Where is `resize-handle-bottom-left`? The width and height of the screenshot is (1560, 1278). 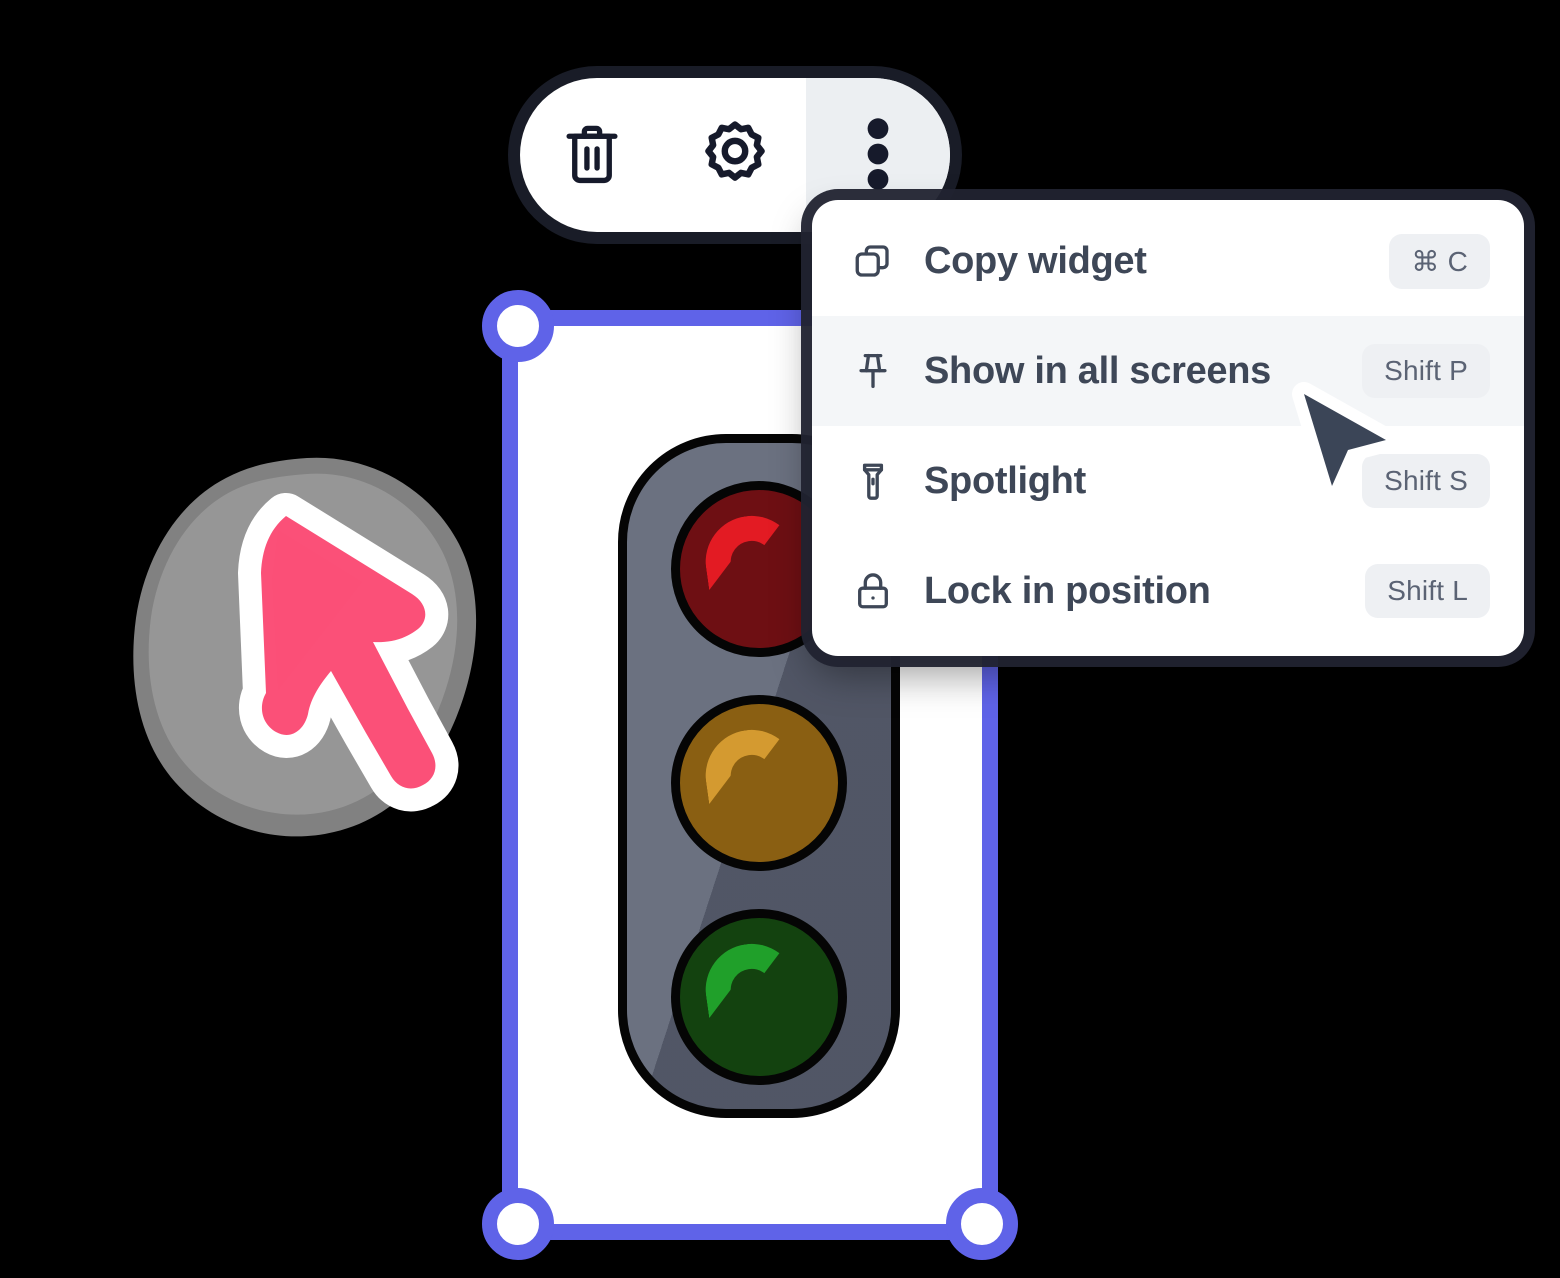 resize-handle-bottom-left is located at coordinates (518, 1224).